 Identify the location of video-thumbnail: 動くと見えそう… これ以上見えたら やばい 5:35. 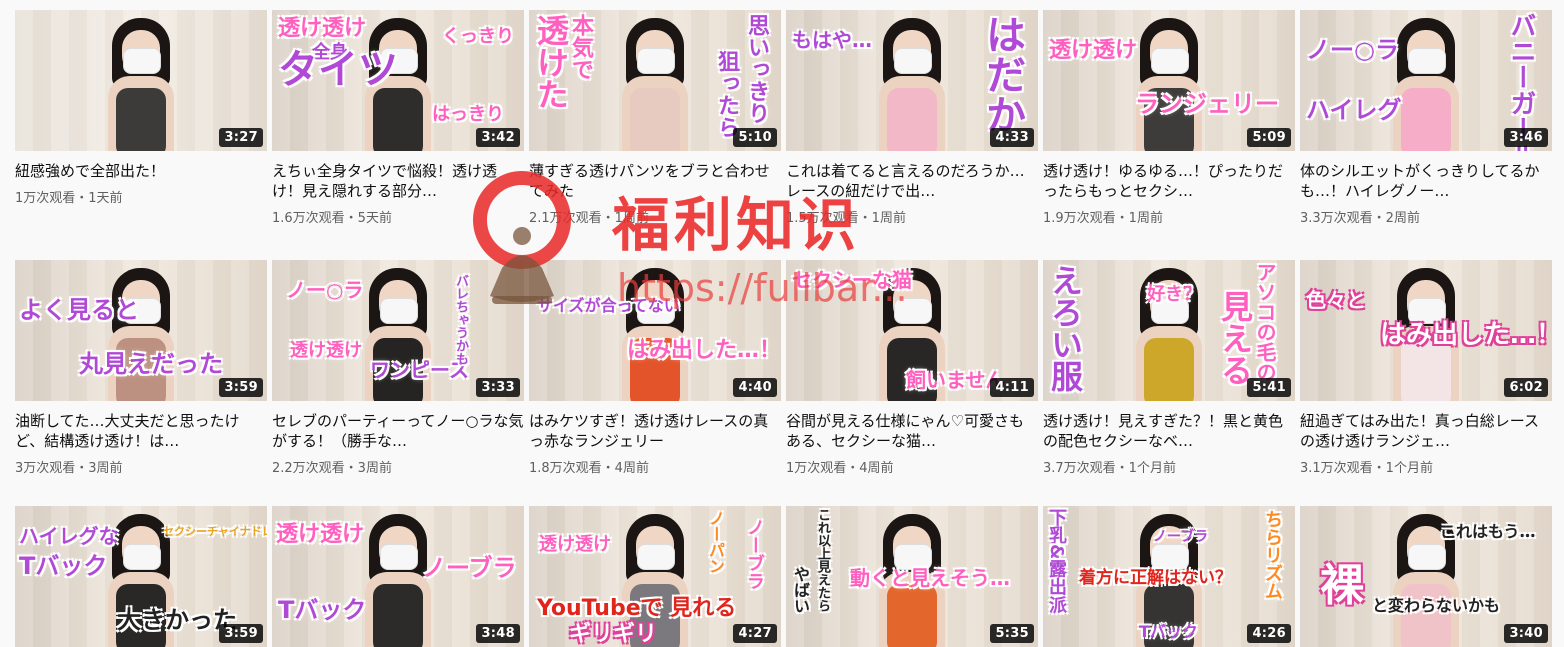
(912, 576).